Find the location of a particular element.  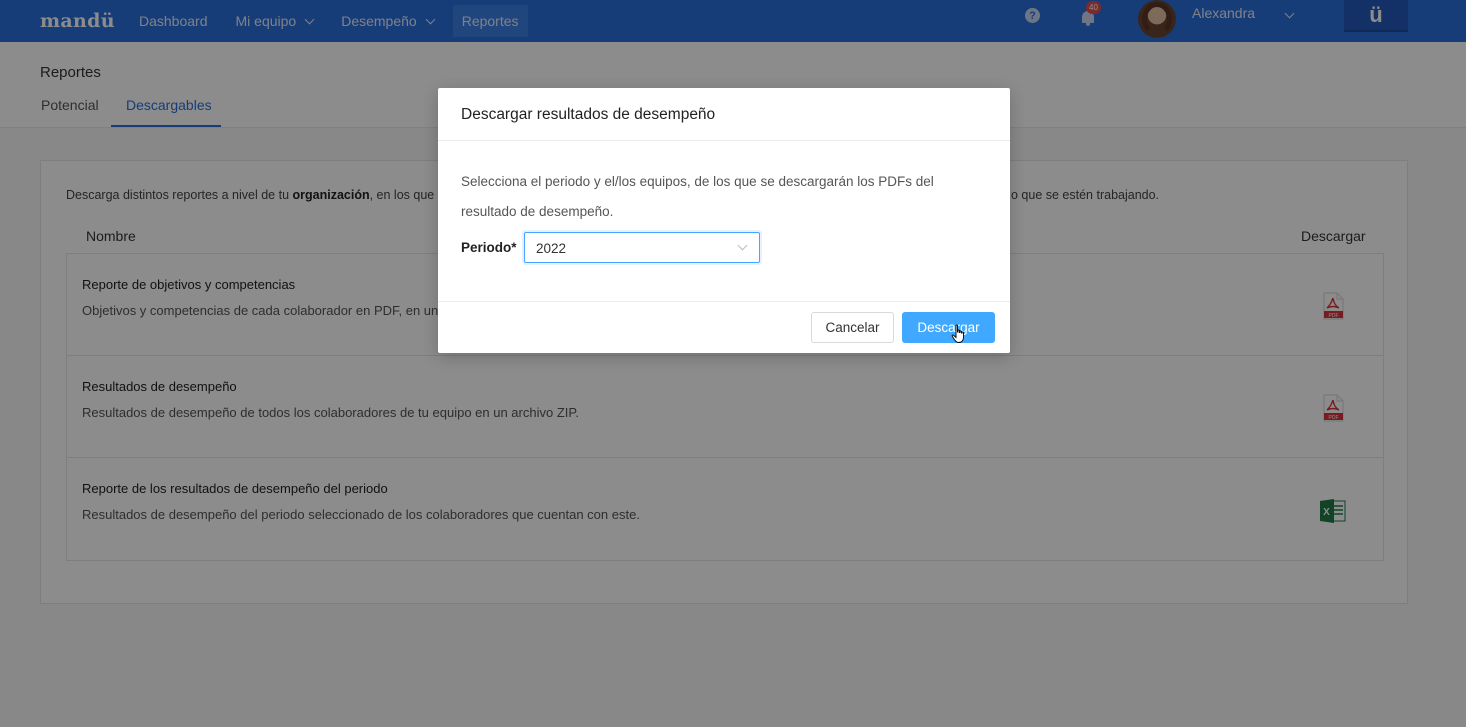

period-label: Periodo* is located at coordinates (489, 247).